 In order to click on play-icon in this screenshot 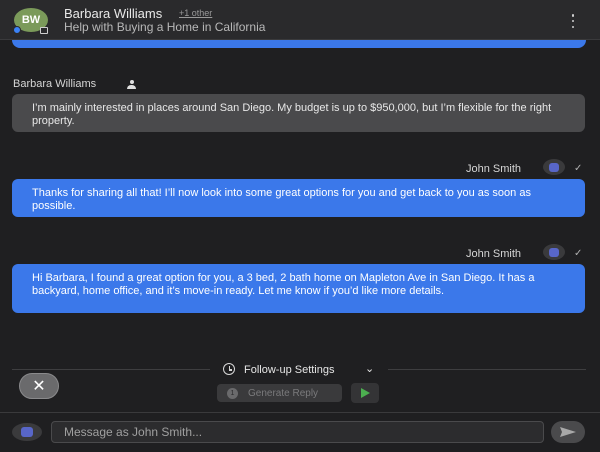, I will do `click(365, 393)`.